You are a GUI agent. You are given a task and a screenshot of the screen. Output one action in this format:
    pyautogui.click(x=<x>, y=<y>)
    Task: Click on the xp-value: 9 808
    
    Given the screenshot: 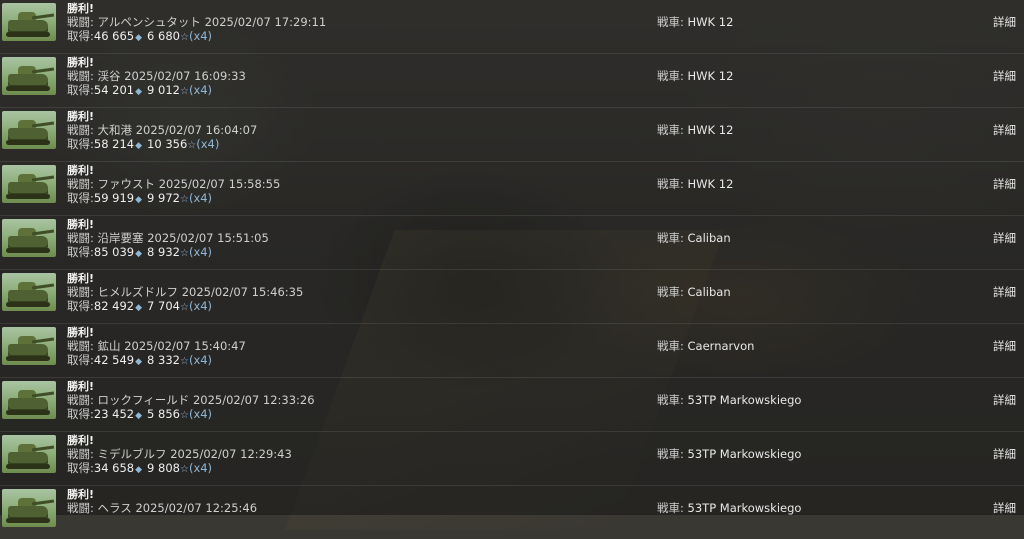 What is the action you would take?
    pyautogui.click(x=163, y=468)
    